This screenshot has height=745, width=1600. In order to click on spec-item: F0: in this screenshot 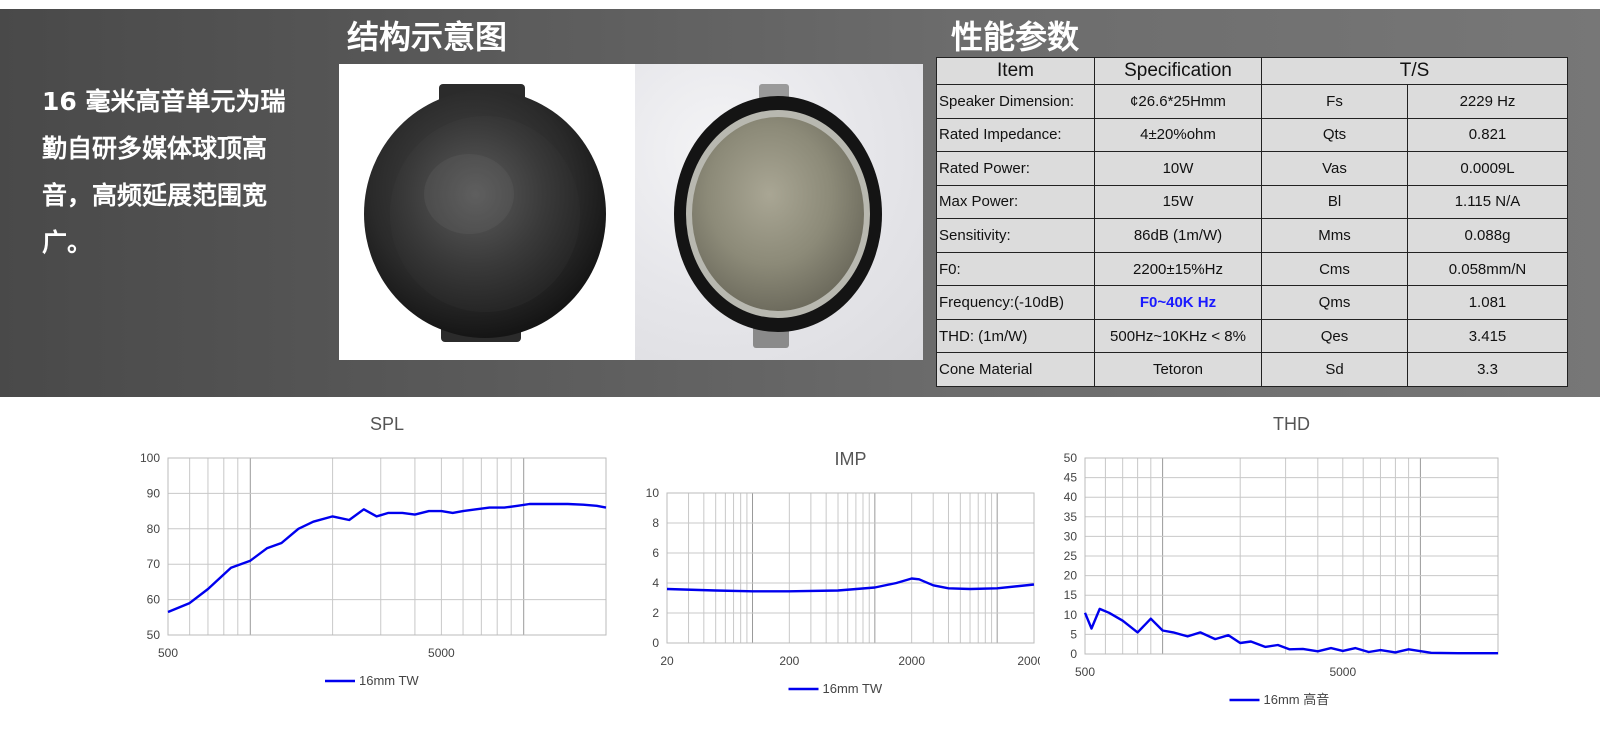, I will do `click(1015, 269)`.